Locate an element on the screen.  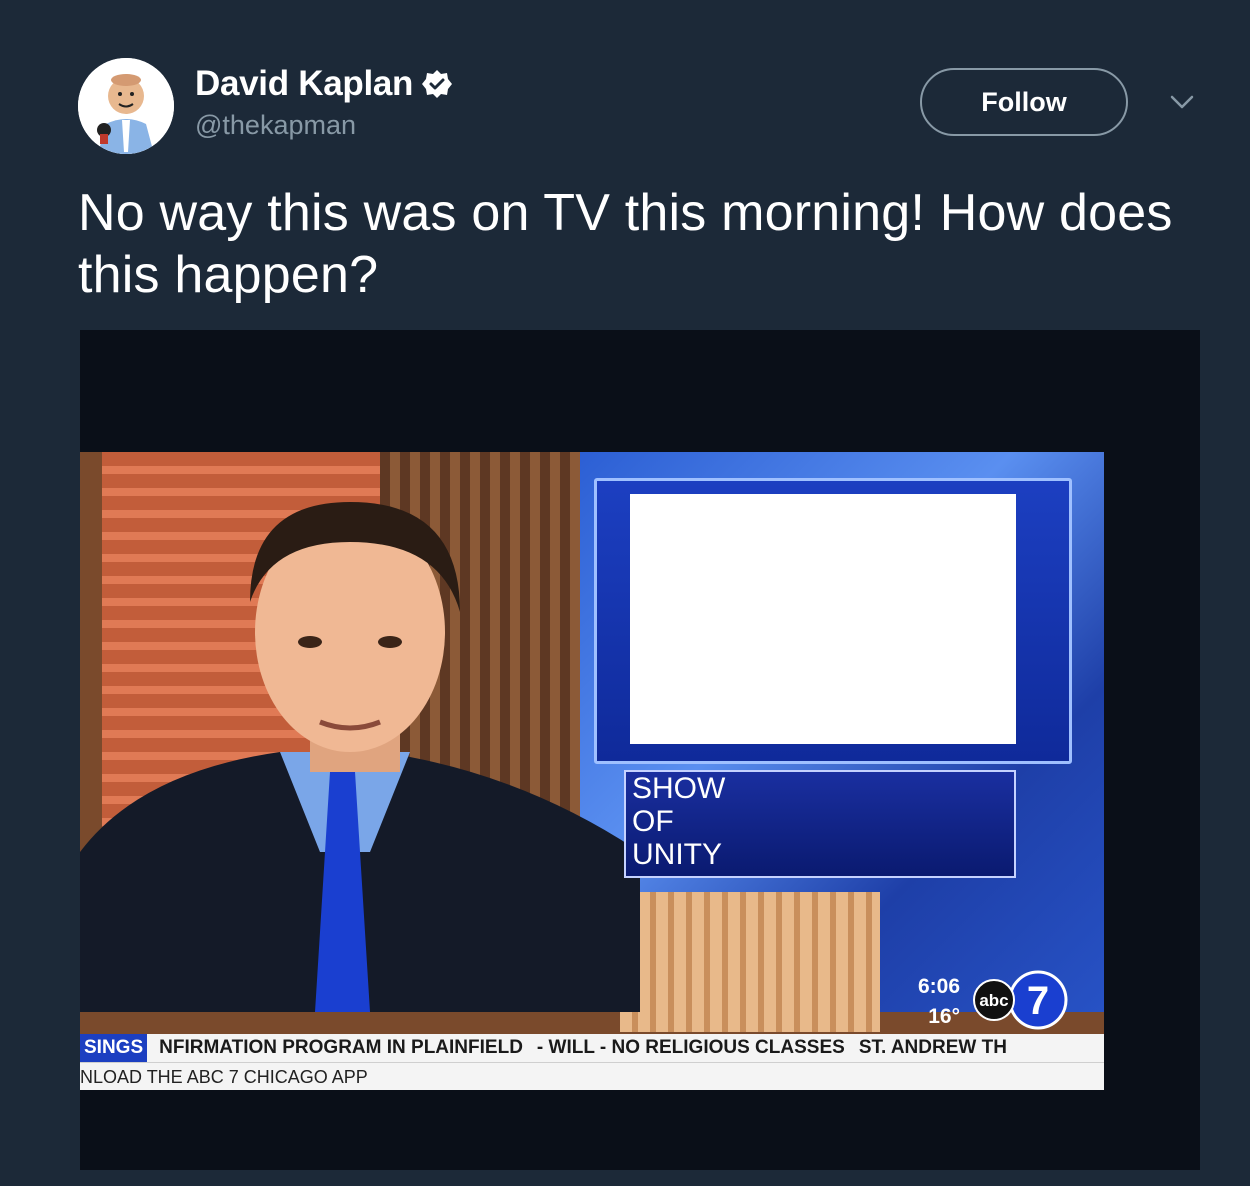
station-logo-text: abc is located at coordinates (993, 1000).